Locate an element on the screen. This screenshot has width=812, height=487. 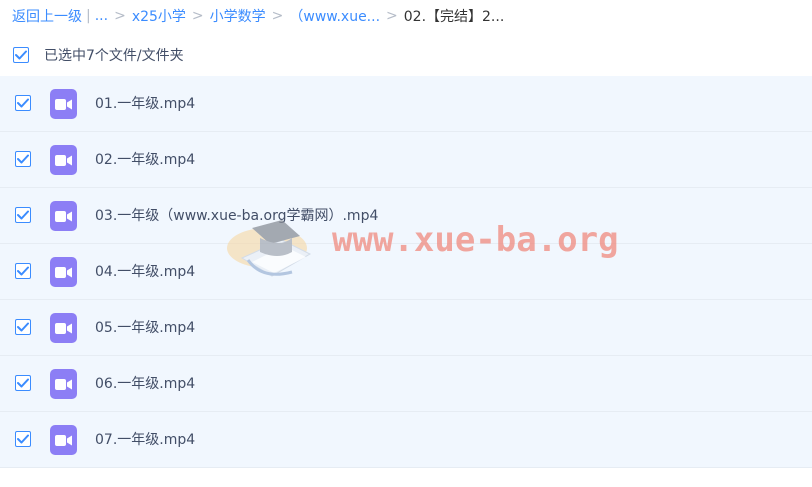
file-row: 07.一年级.mp4 is located at coordinates (406, 440).